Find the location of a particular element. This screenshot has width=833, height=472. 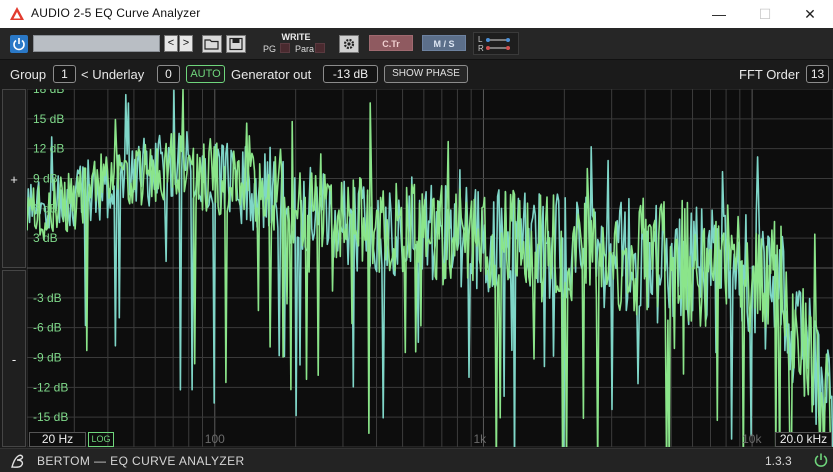

generator-out-label: Generator out is located at coordinates (271, 74).